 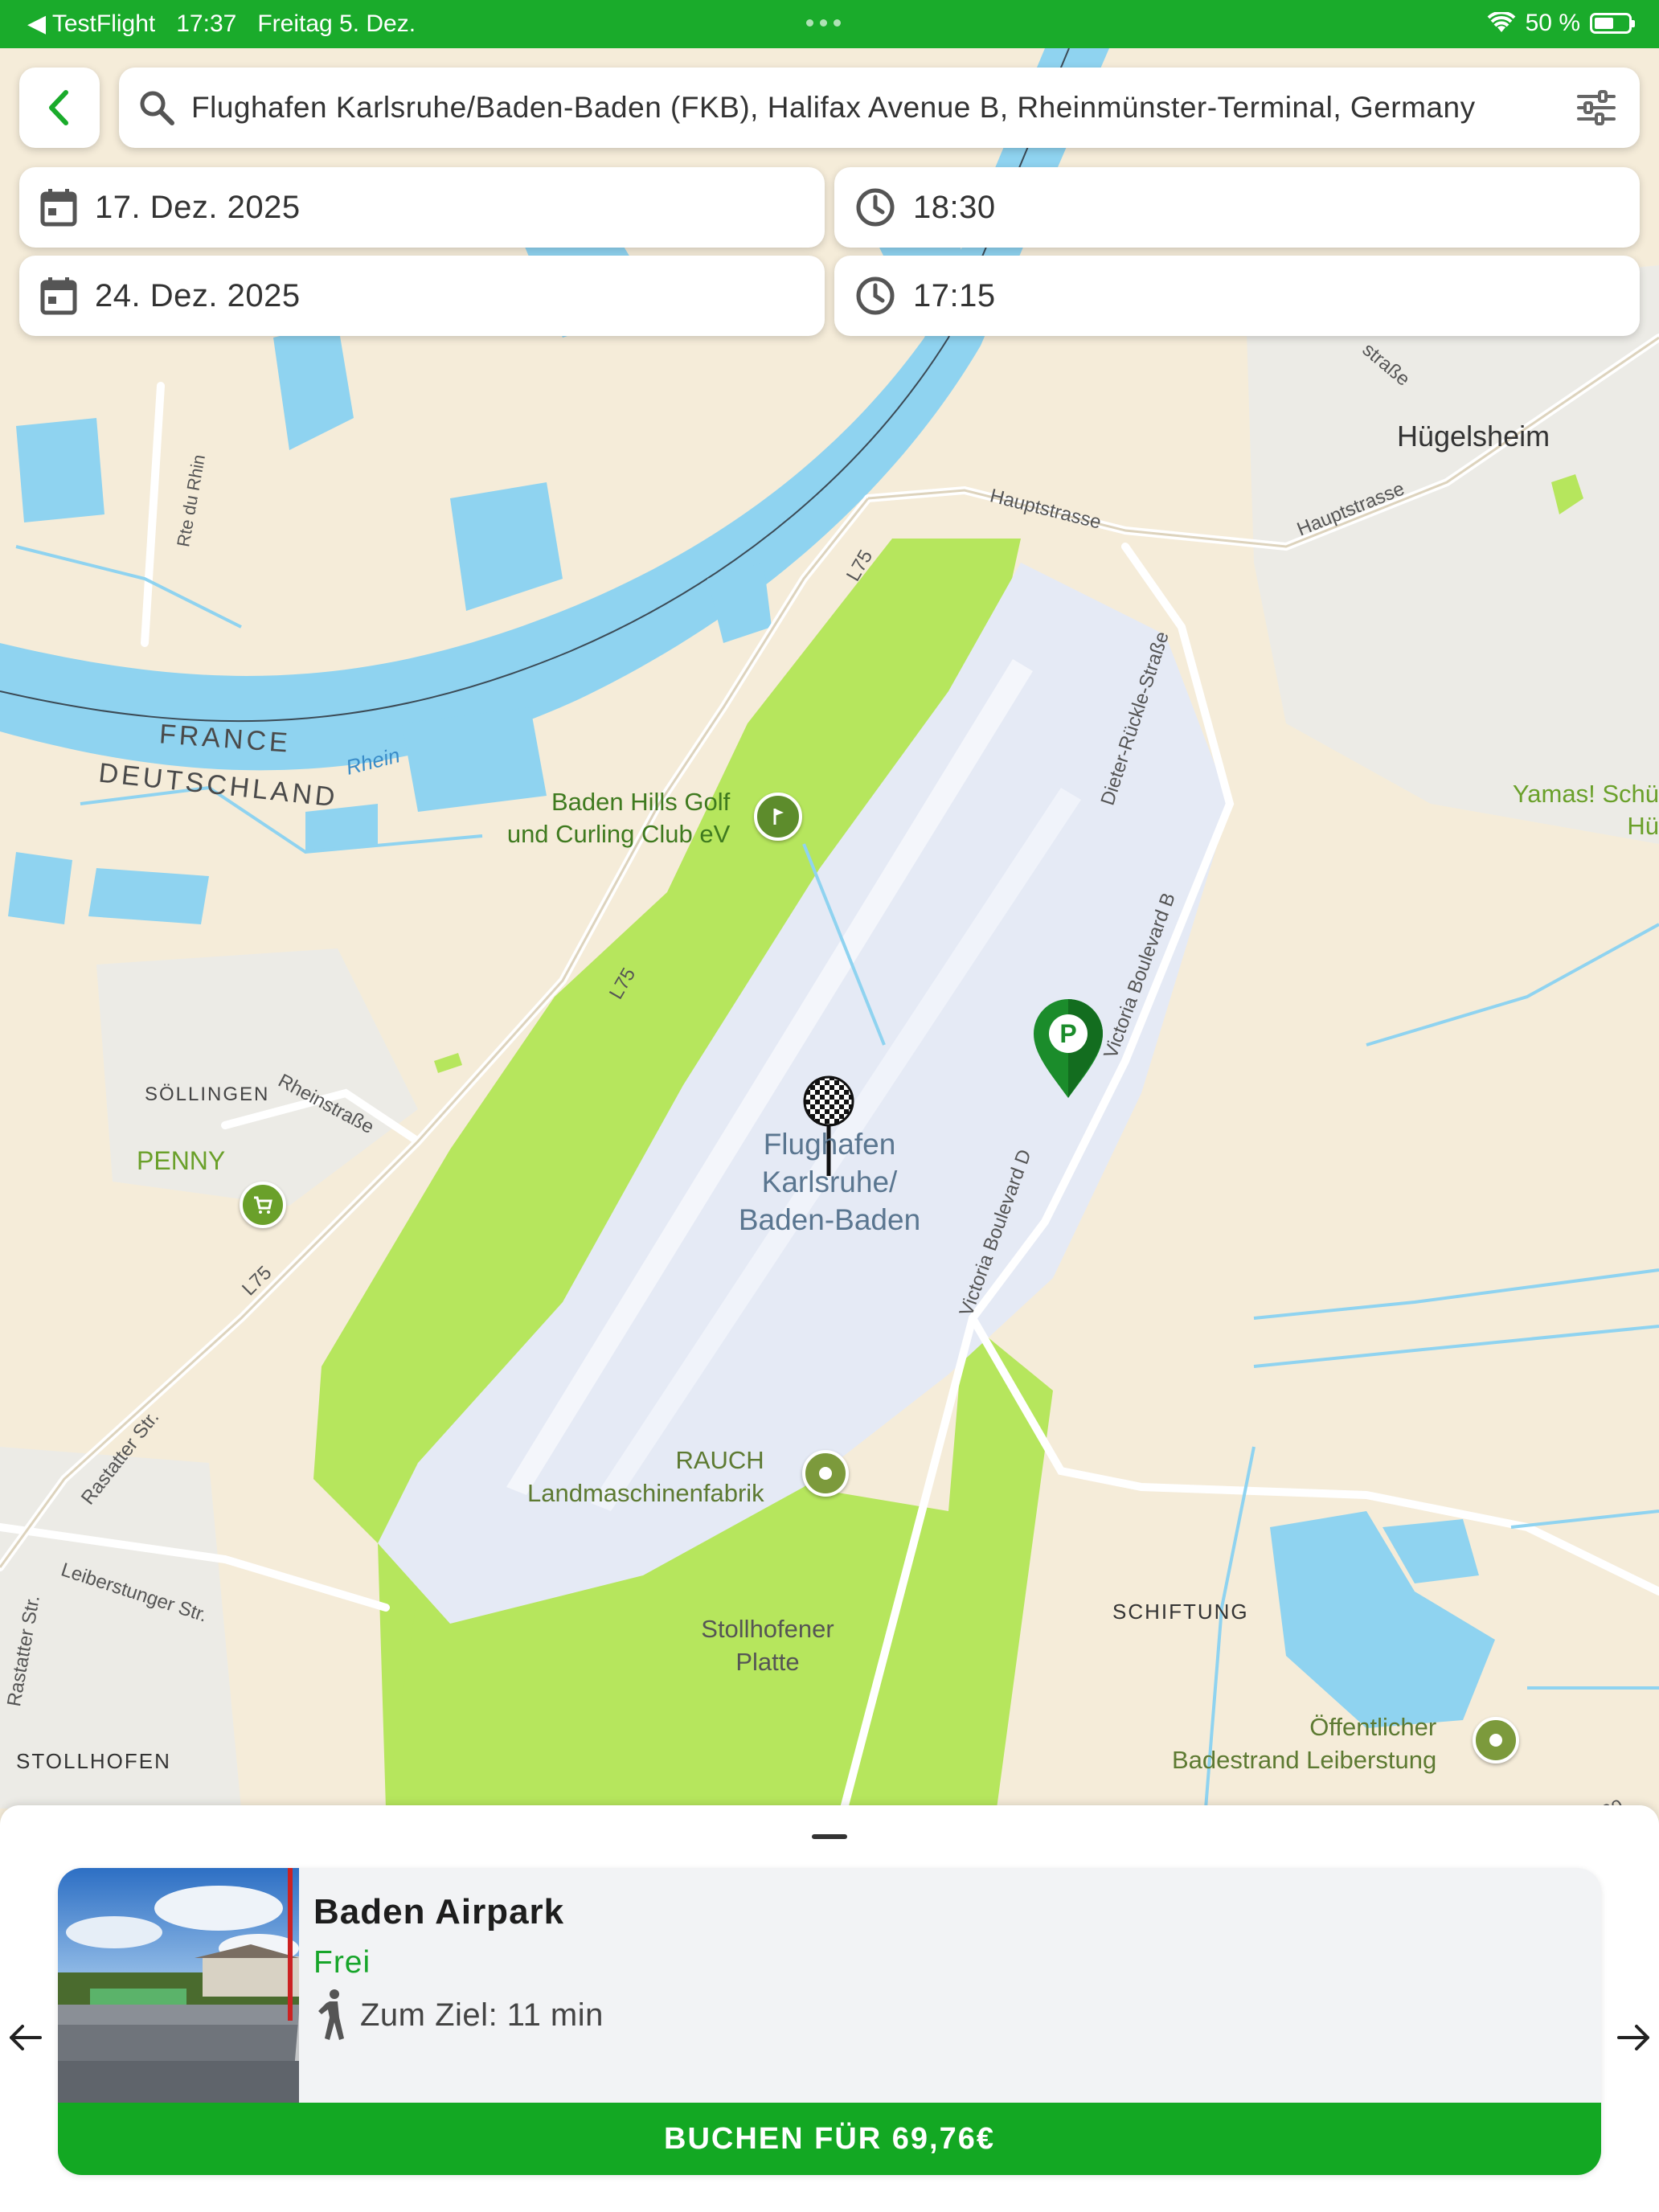 I want to click on map-label-badestrand: Öffentlicher Badestrand Leiberstung, so click(x=1304, y=1743).